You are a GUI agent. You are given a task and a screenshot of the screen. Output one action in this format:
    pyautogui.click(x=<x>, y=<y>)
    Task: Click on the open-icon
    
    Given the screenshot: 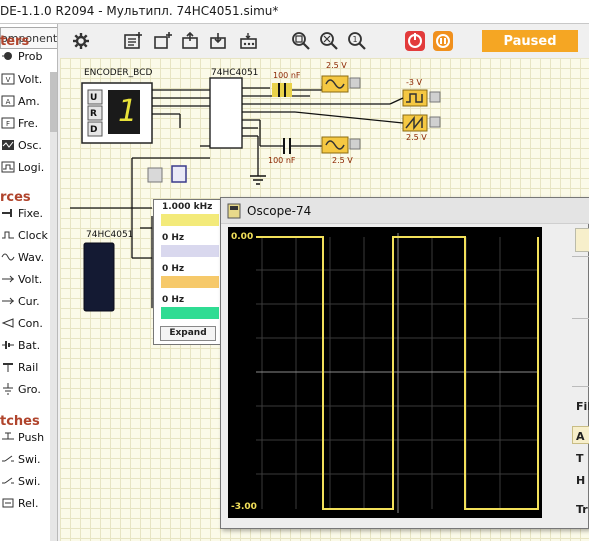 What is the action you would take?
    pyautogui.click(x=191, y=41)
    